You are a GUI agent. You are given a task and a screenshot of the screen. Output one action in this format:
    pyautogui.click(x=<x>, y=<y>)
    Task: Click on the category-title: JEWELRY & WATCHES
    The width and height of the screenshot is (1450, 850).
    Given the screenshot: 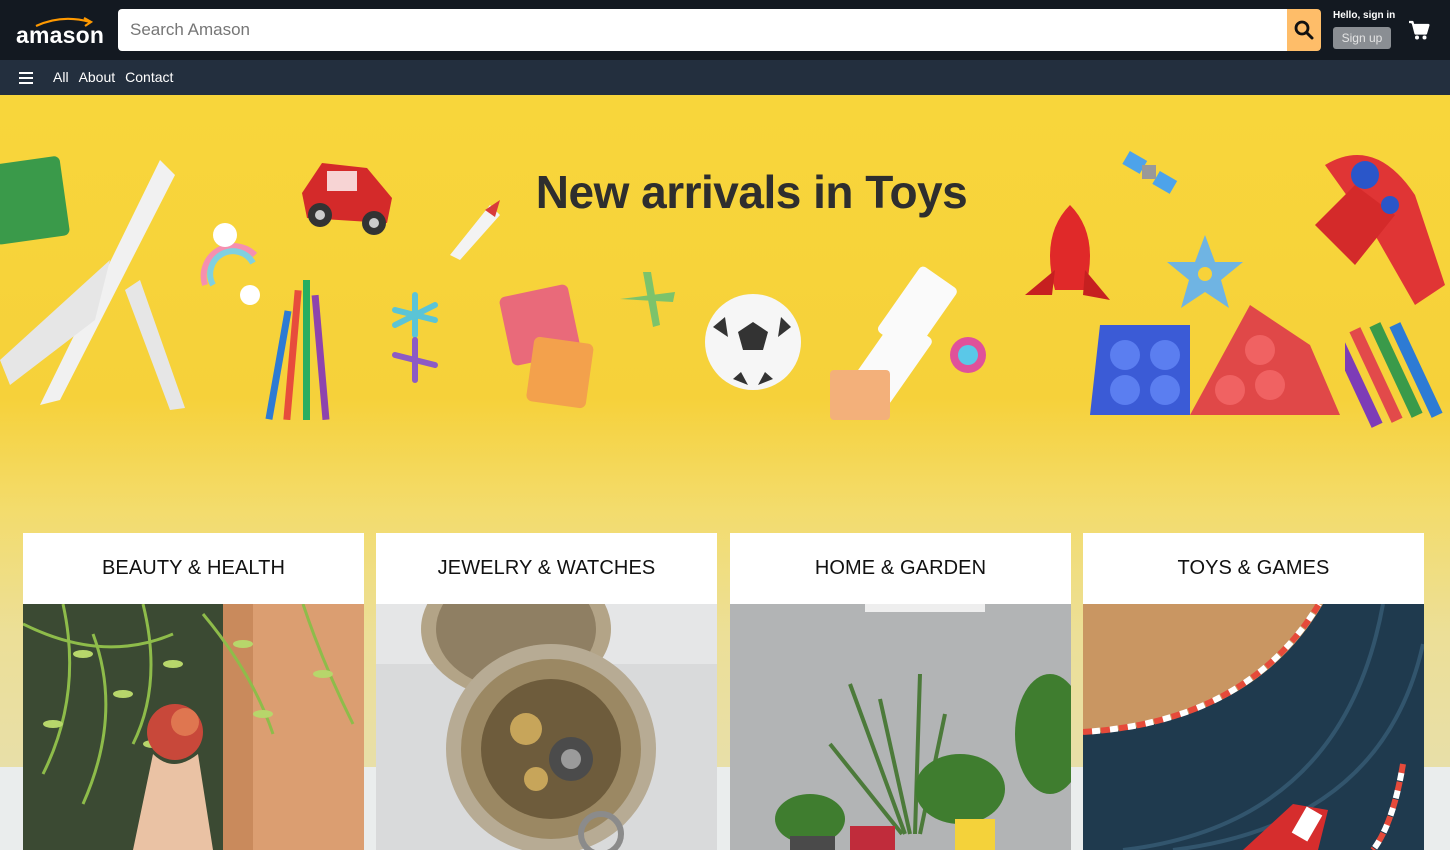 What is the action you would take?
    pyautogui.click(x=546, y=568)
    